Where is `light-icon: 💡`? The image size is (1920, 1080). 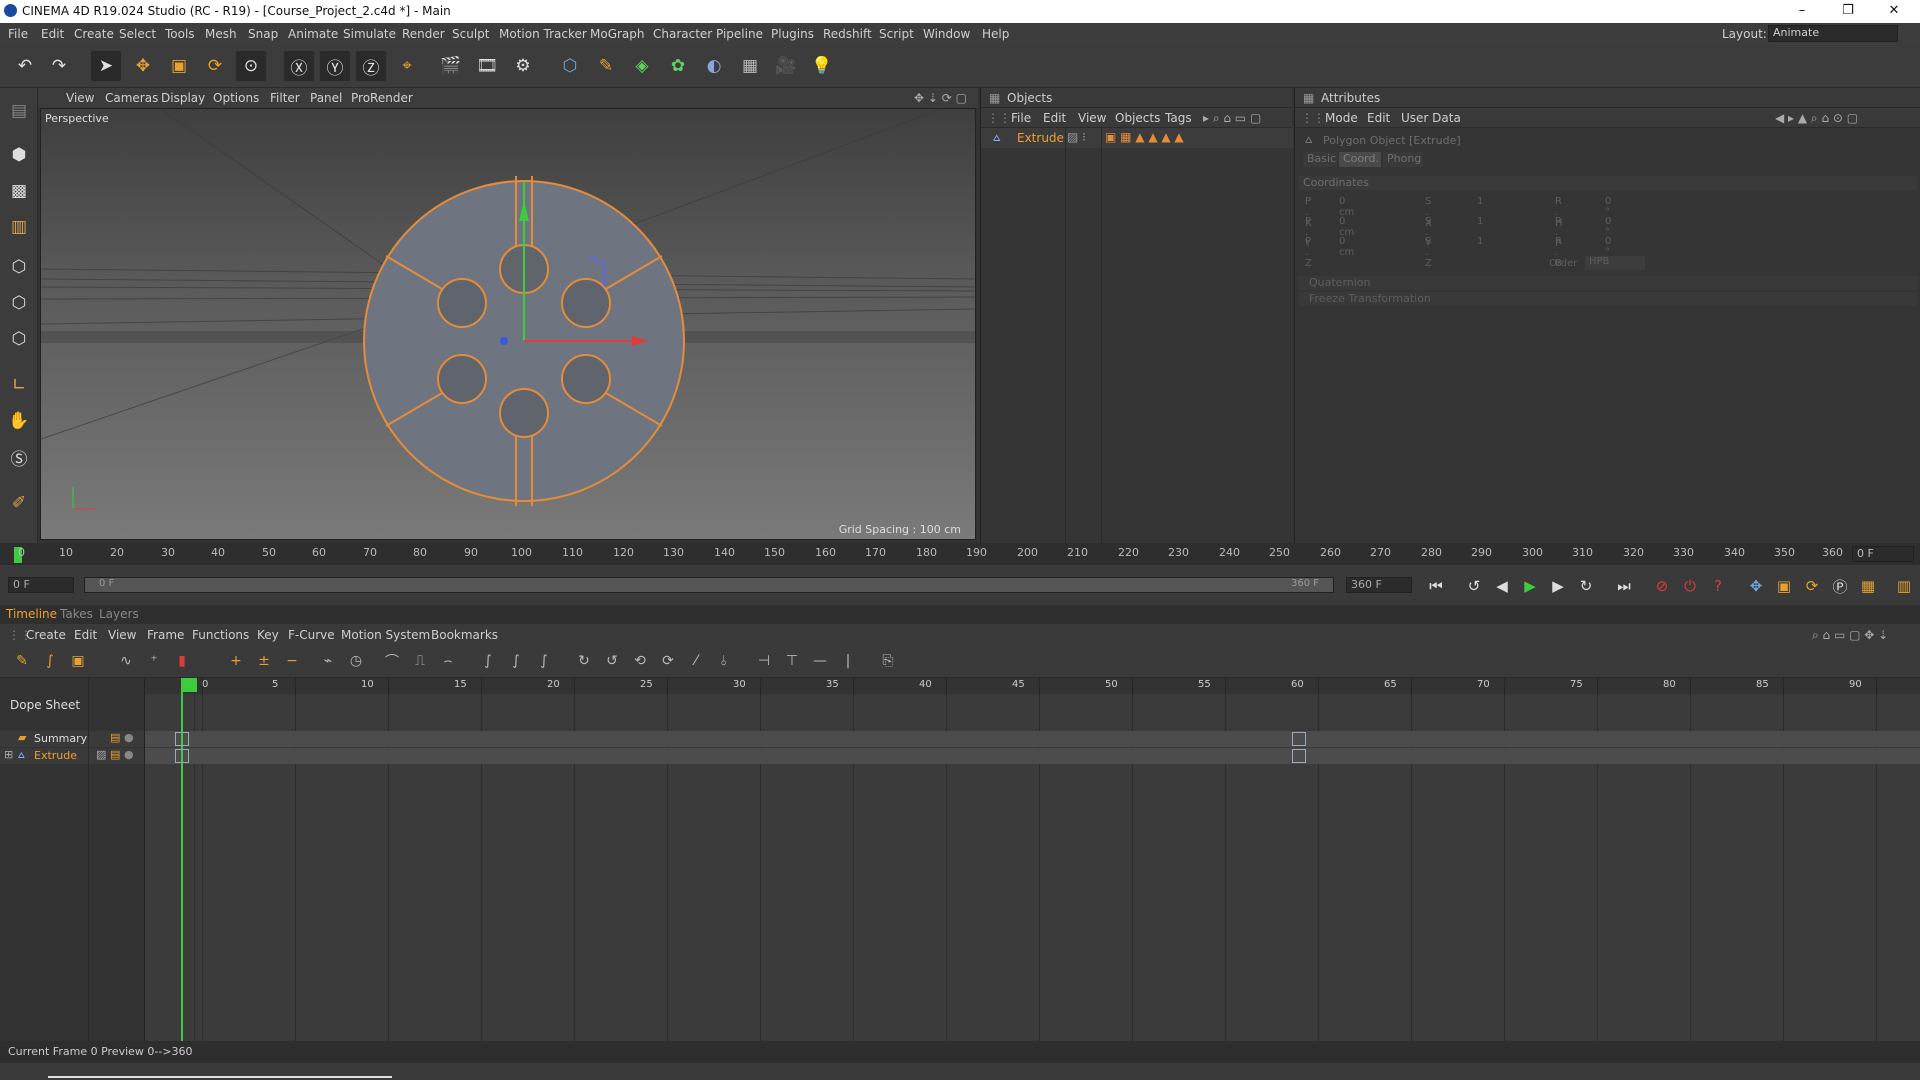
light-icon: 💡 is located at coordinates (822, 66).